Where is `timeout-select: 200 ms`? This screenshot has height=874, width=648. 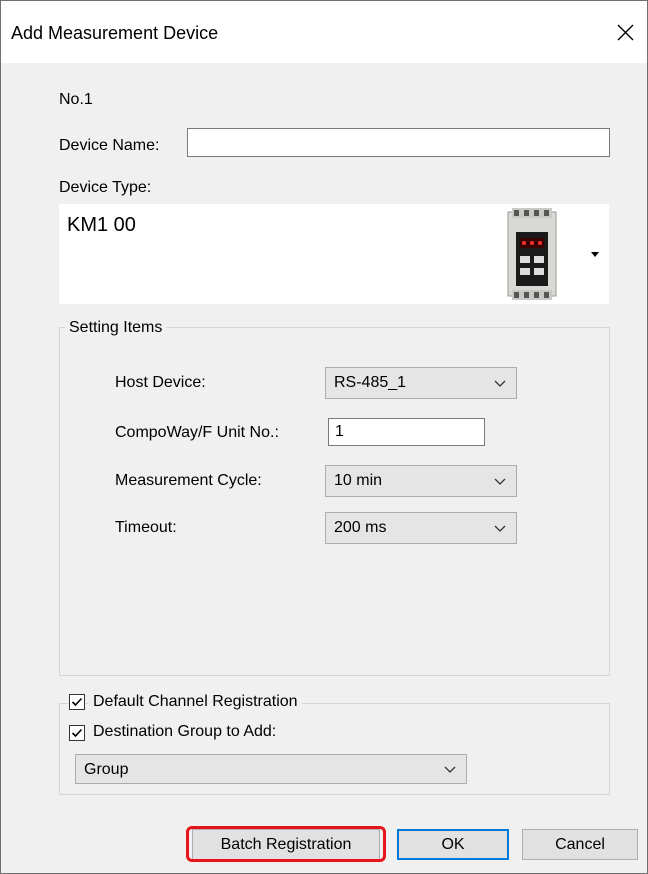
timeout-select: 200 ms is located at coordinates (421, 528).